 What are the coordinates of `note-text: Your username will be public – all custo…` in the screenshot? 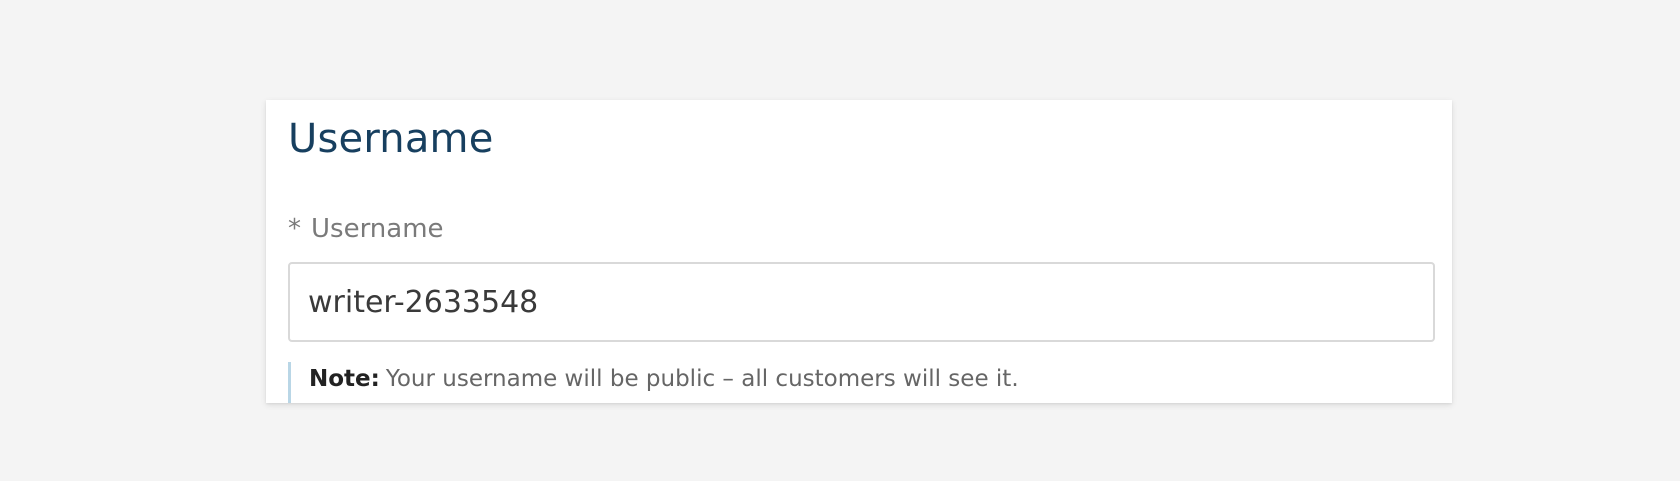 It's located at (702, 379).